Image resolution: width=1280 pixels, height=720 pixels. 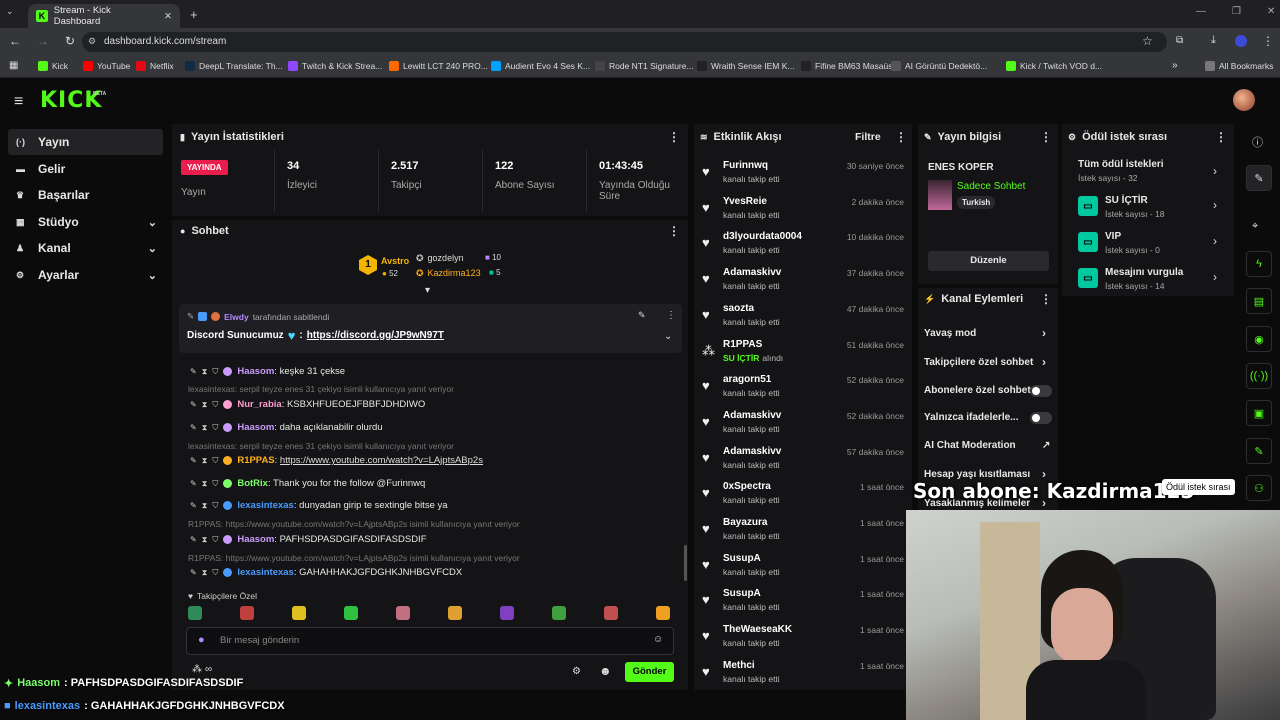 What do you see at coordinates (989, 392) in the screenshot?
I see `channel-action-item: Abonelere özel sohbet` at bounding box center [989, 392].